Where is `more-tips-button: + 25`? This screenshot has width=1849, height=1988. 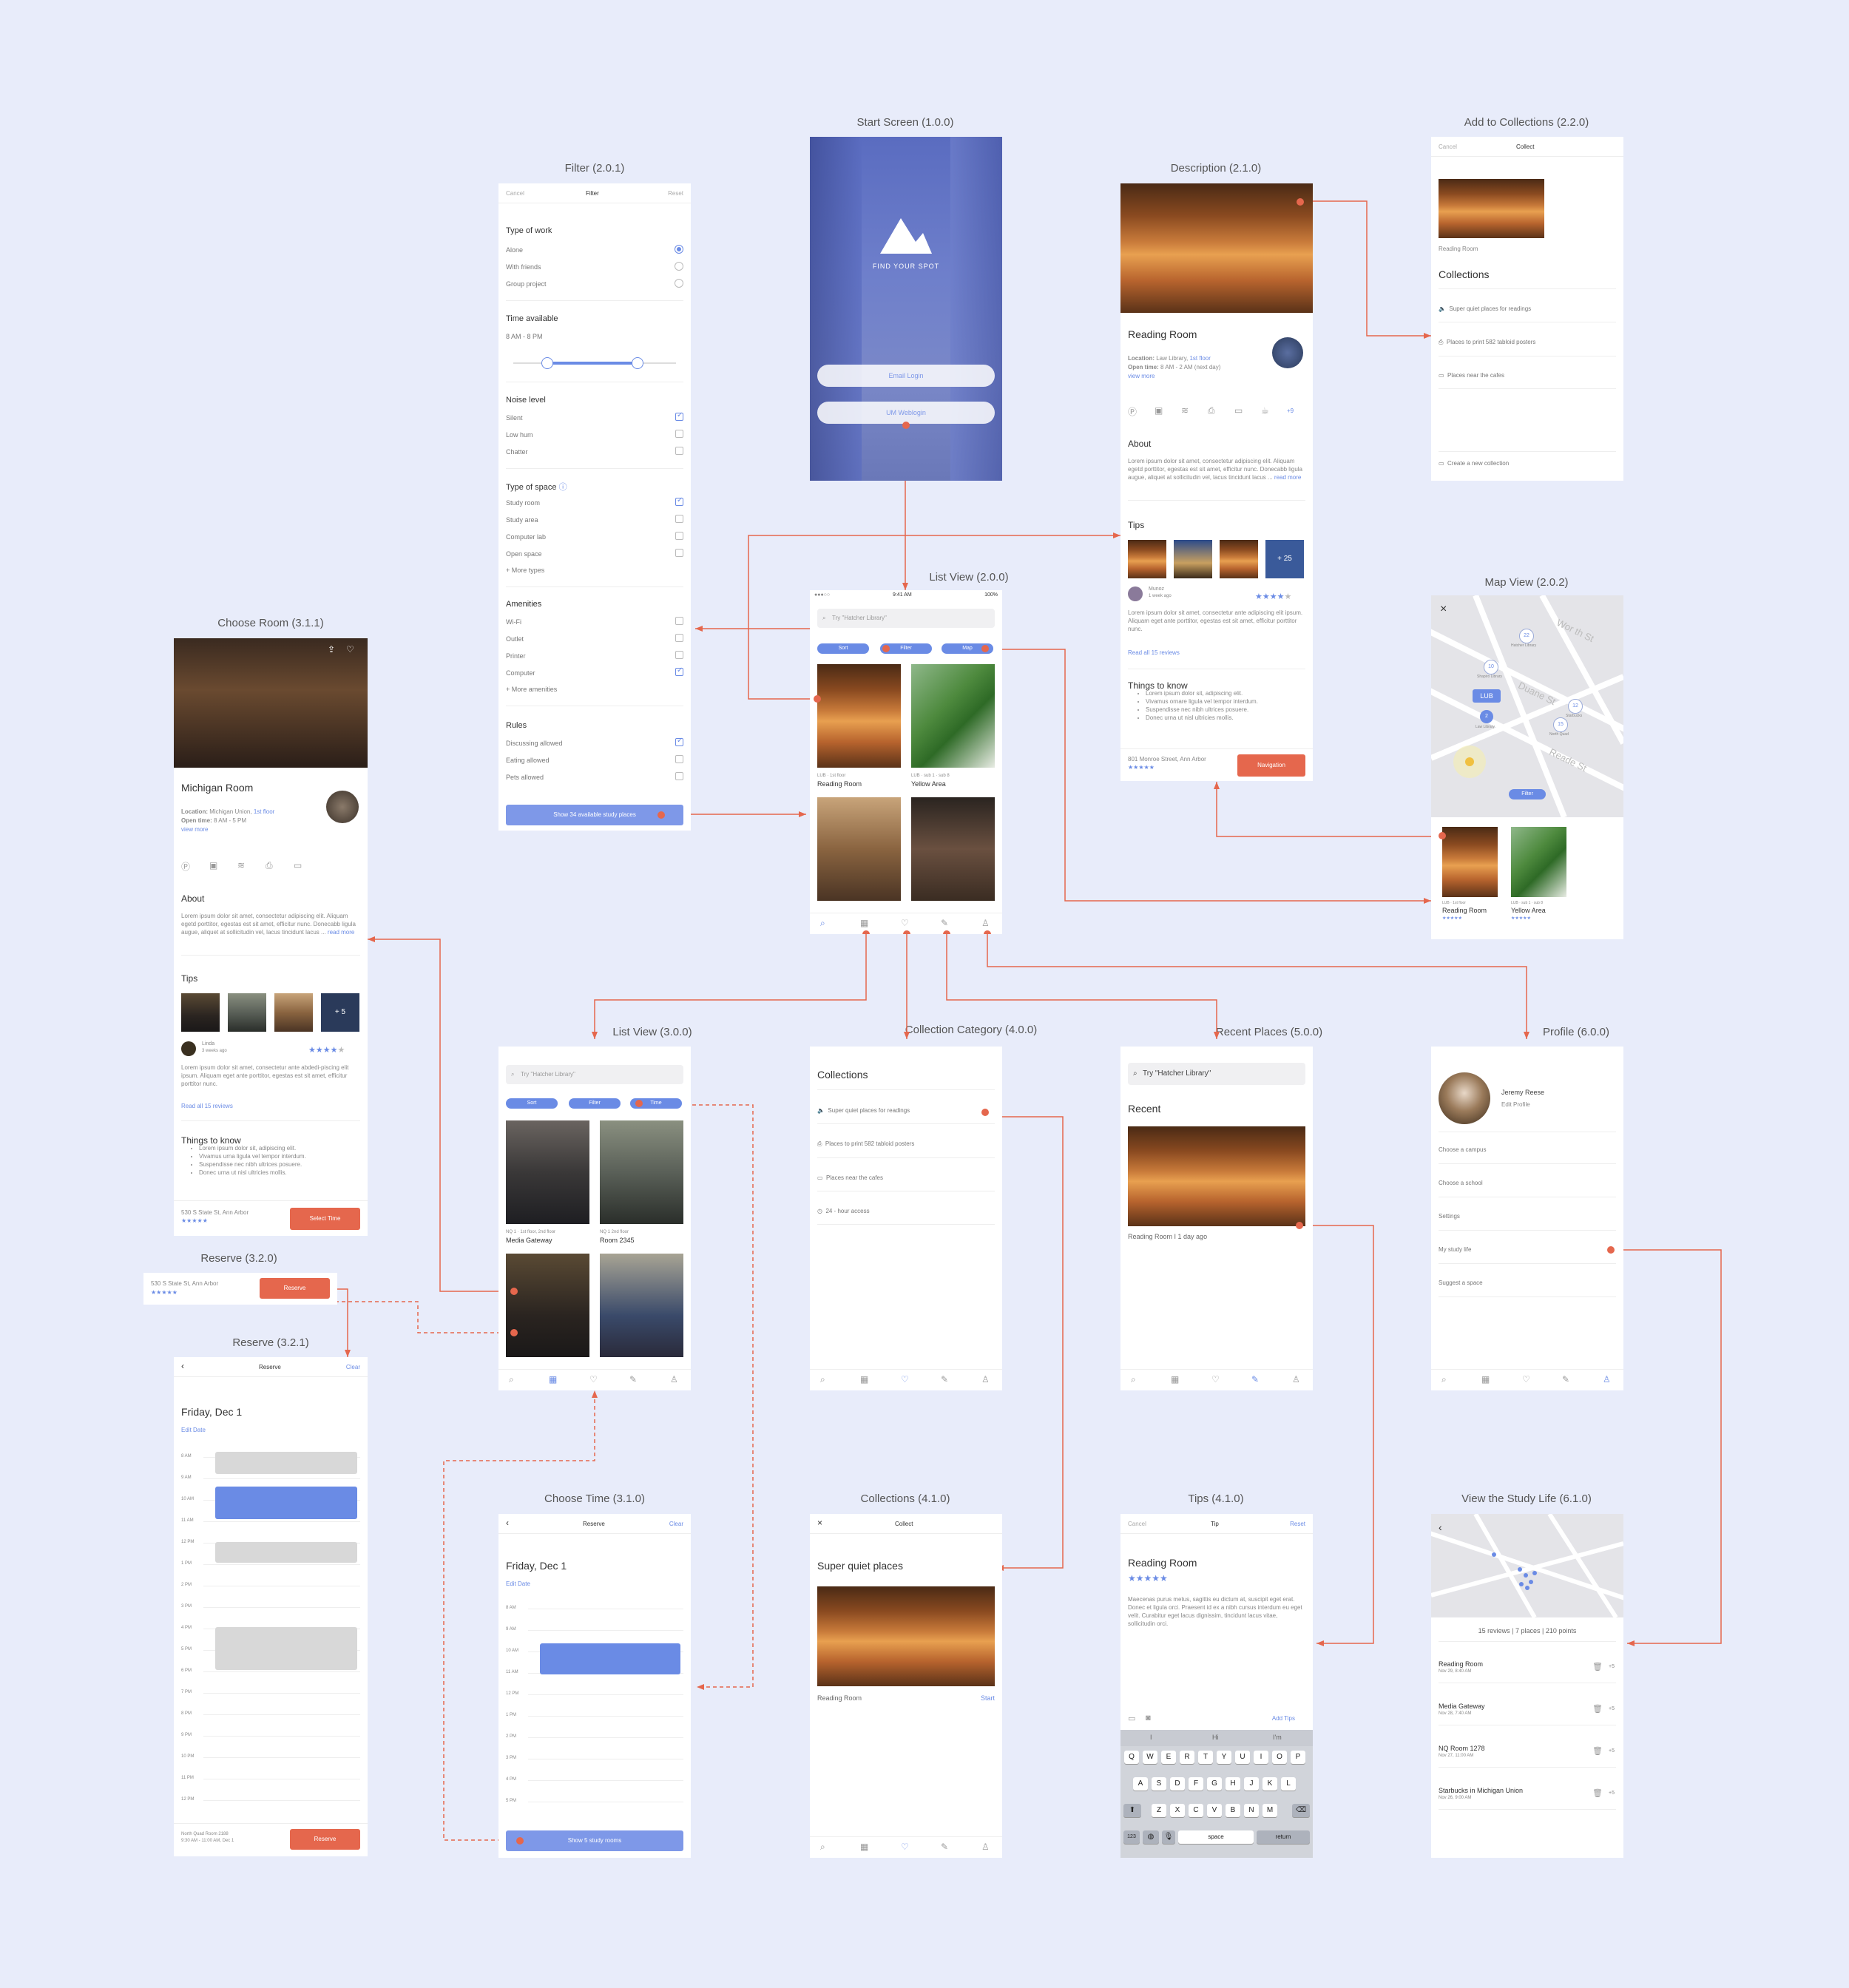 more-tips-button: + 25 is located at coordinates (1285, 559).